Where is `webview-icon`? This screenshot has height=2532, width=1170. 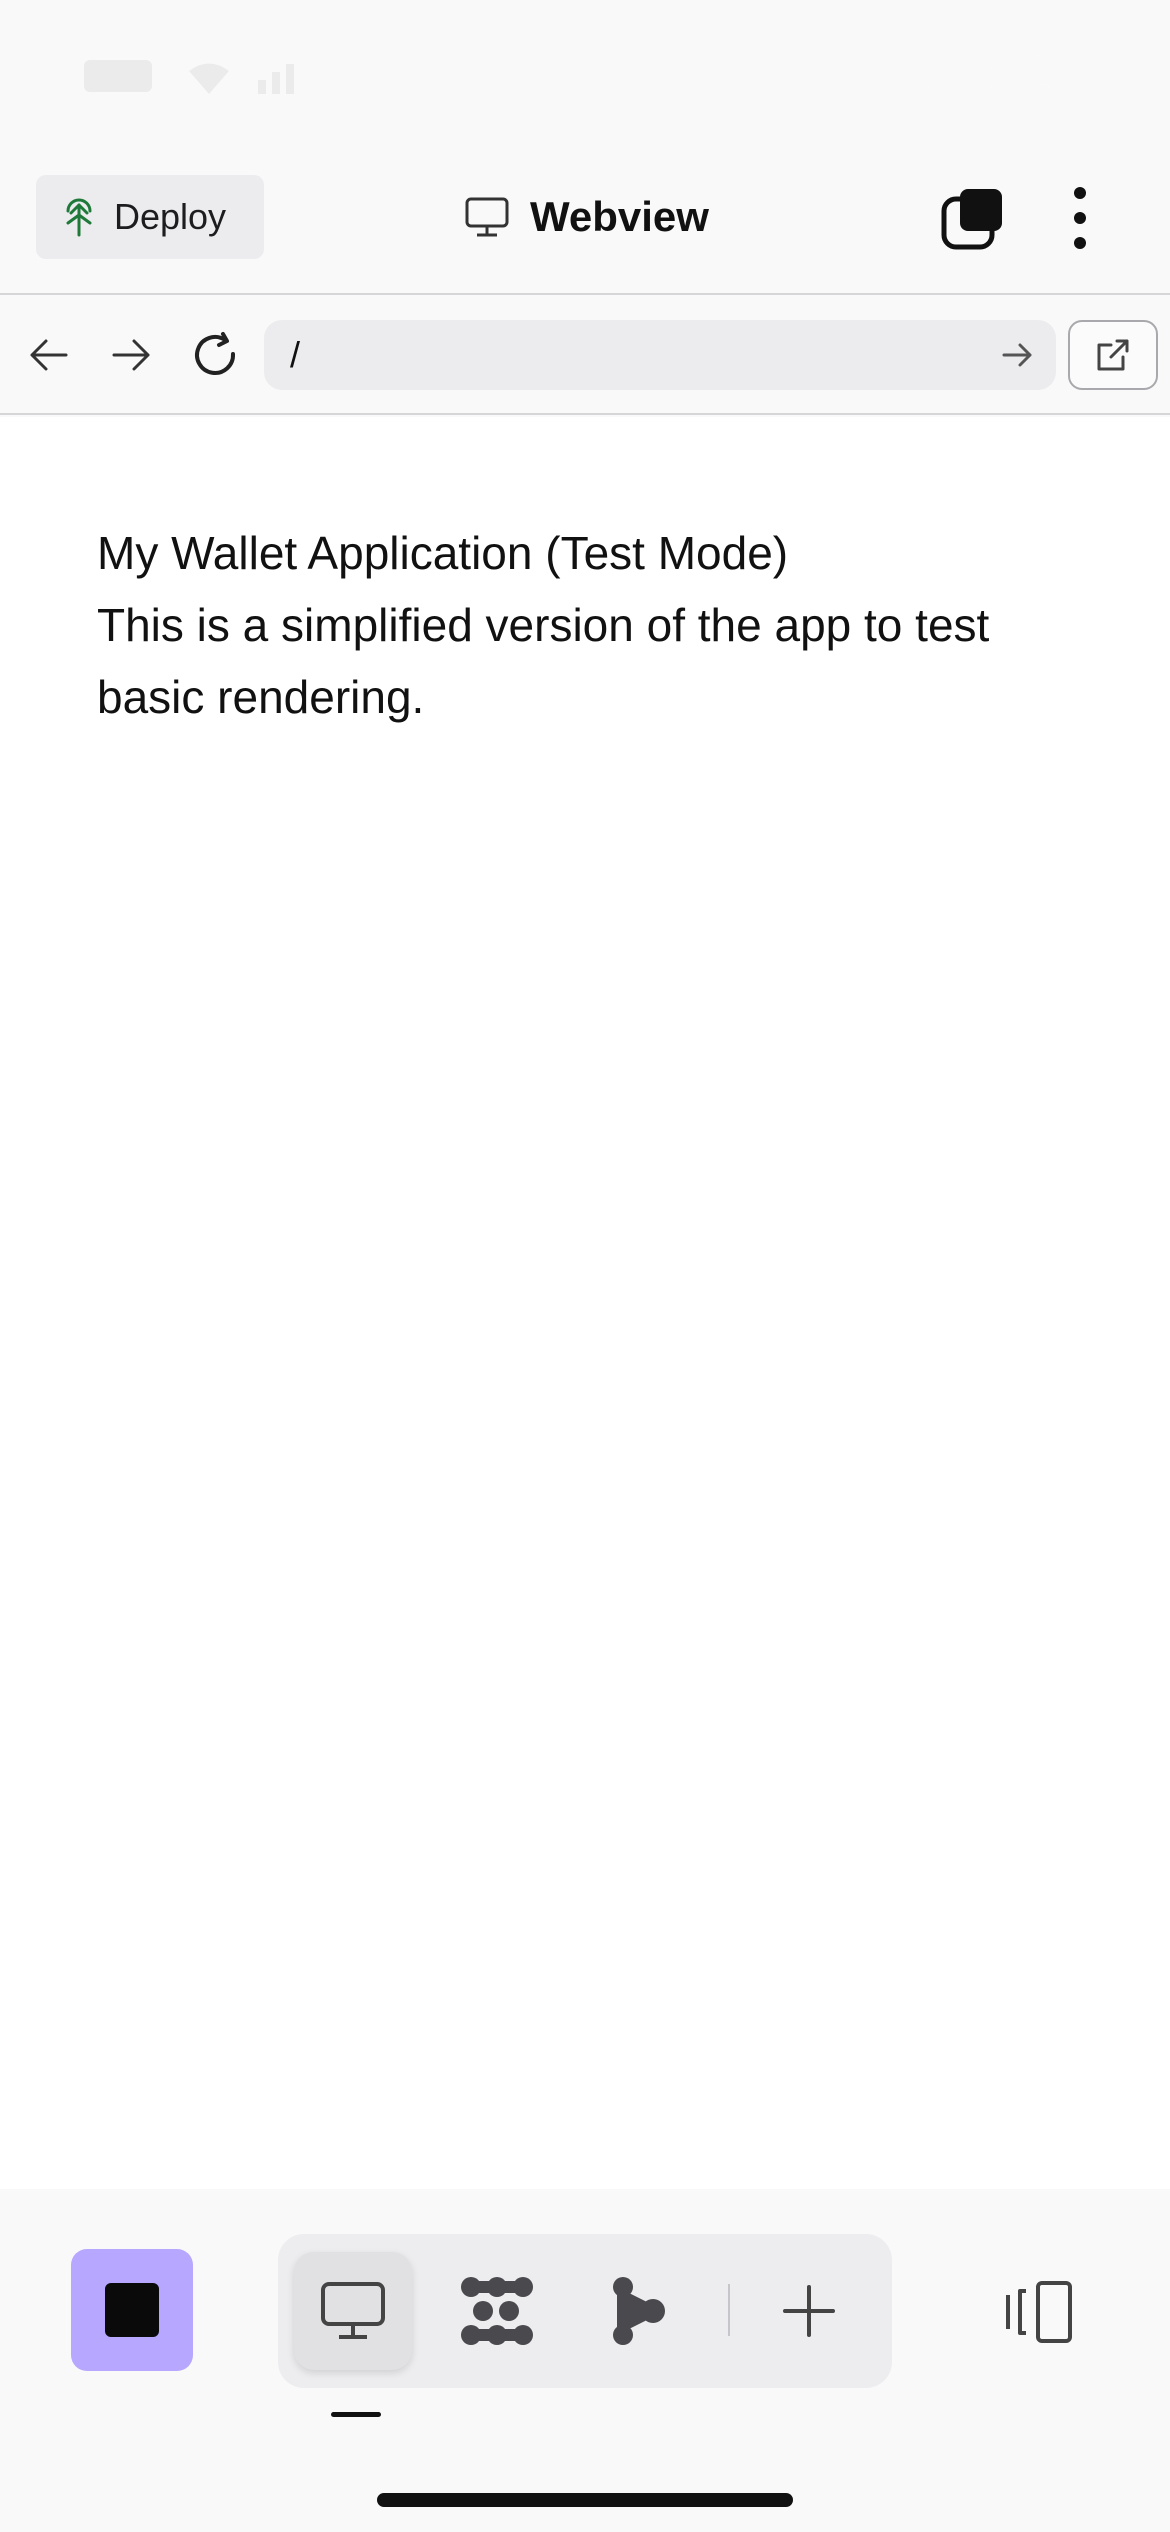 webview-icon is located at coordinates (353, 2310).